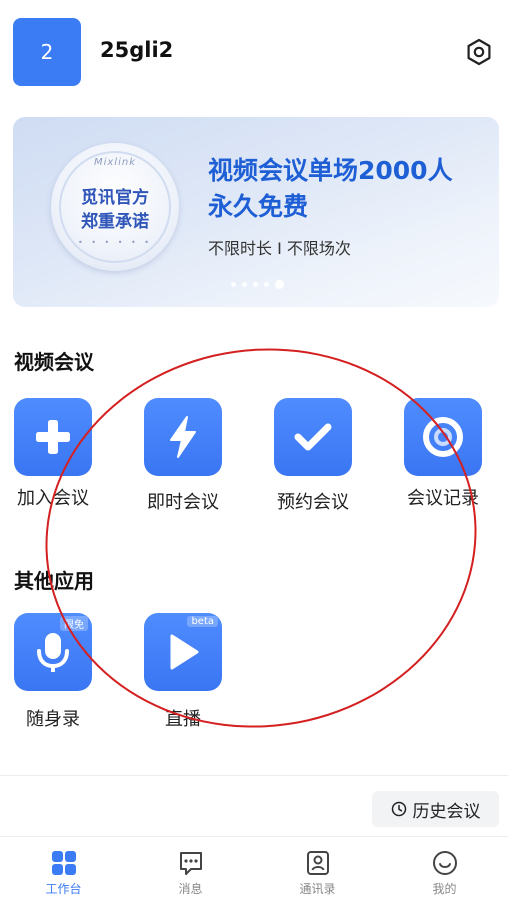 This screenshot has height=898, width=508. I want to click on username: 25gli2, so click(137, 50).